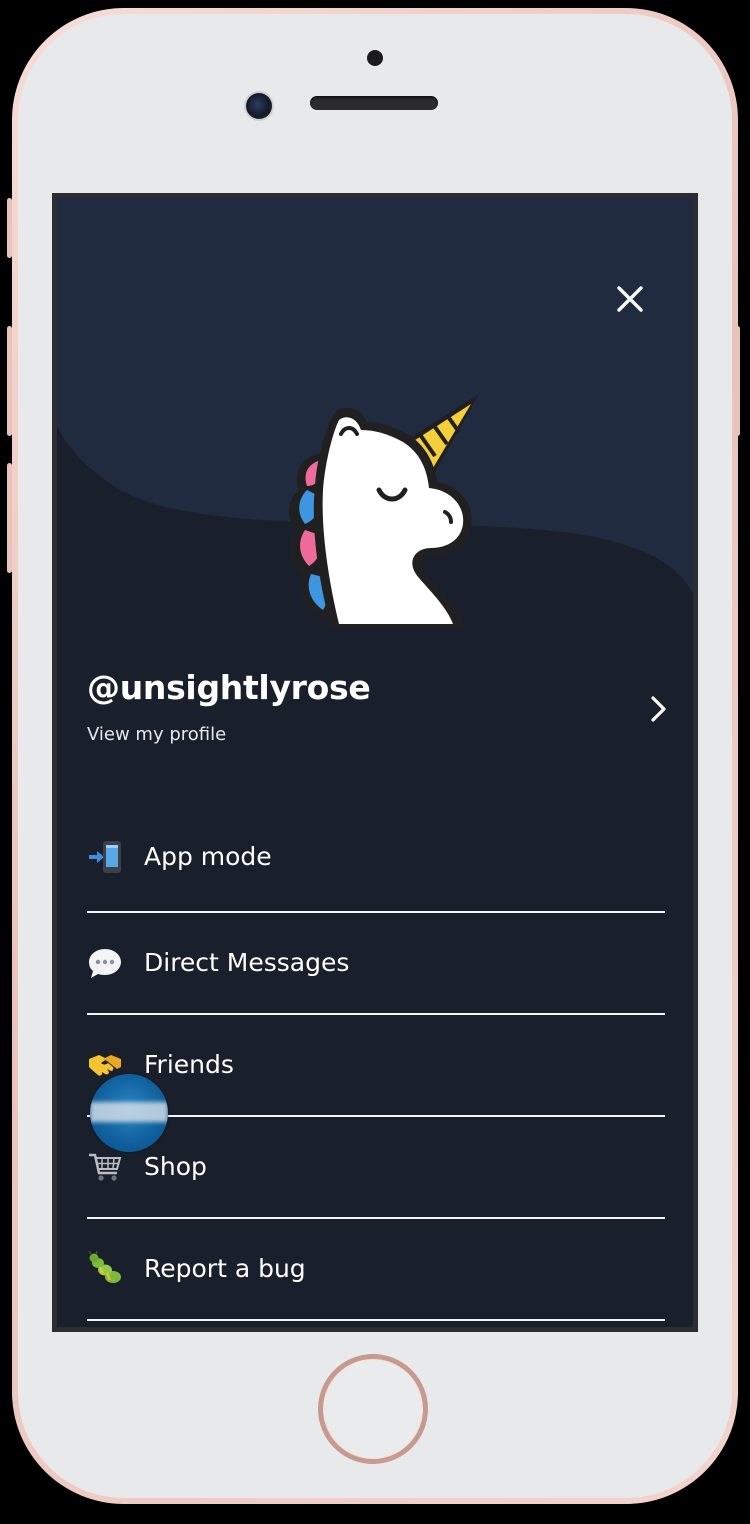 The height and width of the screenshot is (1524, 750). What do you see at coordinates (105, 1167) in the screenshot?
I see `shopping-cart-icon` at bounding box center [105, 1167].